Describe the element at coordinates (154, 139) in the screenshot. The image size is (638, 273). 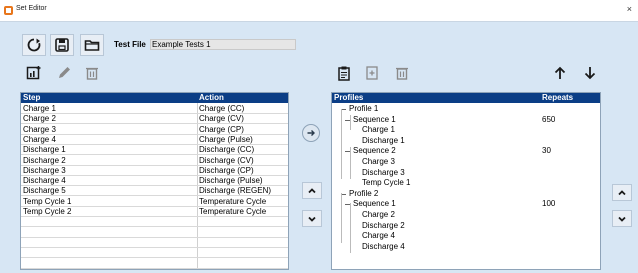
I see `table-row: Charge 4 Charge (Pulse)` at that location.